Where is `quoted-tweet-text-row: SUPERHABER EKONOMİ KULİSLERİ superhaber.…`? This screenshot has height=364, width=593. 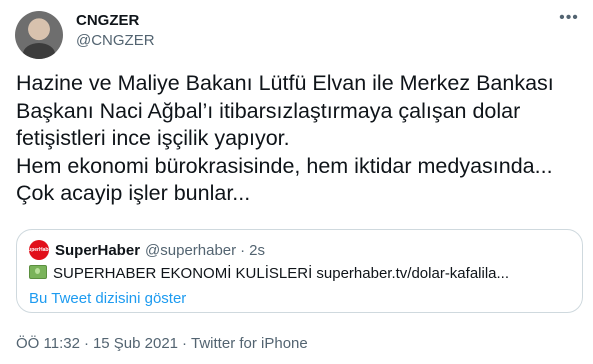
quoted-tweet-text-row: SUPERHABER EKONOMİ KULİSLERİ superhaber.… is located at coordinates (301, 273).